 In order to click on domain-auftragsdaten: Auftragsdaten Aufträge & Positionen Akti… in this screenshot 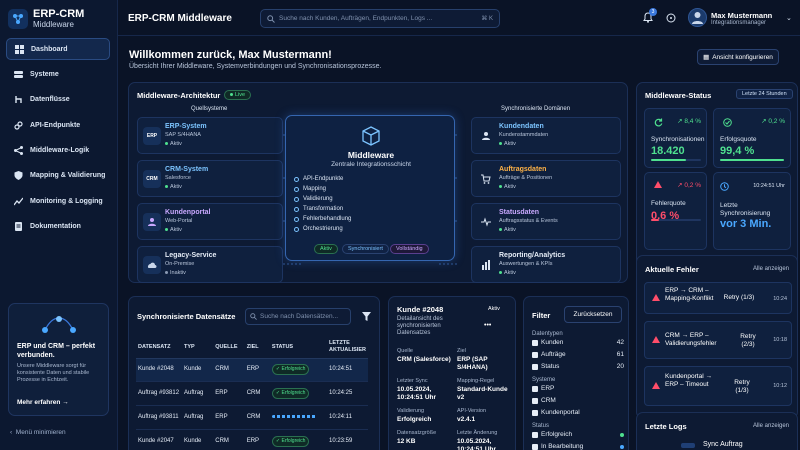, I will do `click(546, 178)`.